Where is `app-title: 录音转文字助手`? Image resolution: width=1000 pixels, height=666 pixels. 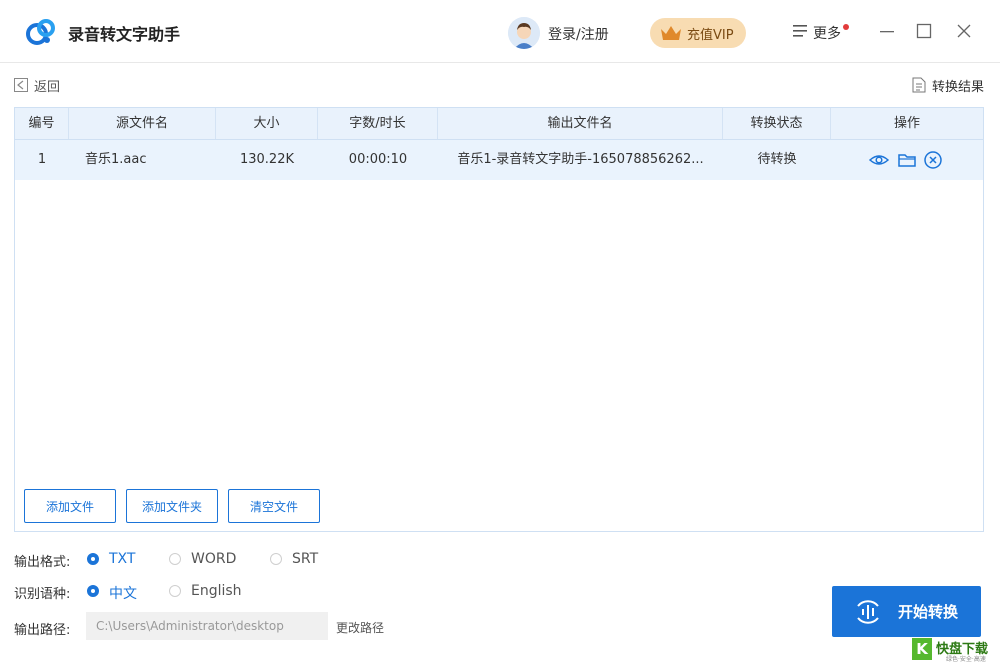 app-title: 录音转文字助手 is located at coordinates (124, 34).